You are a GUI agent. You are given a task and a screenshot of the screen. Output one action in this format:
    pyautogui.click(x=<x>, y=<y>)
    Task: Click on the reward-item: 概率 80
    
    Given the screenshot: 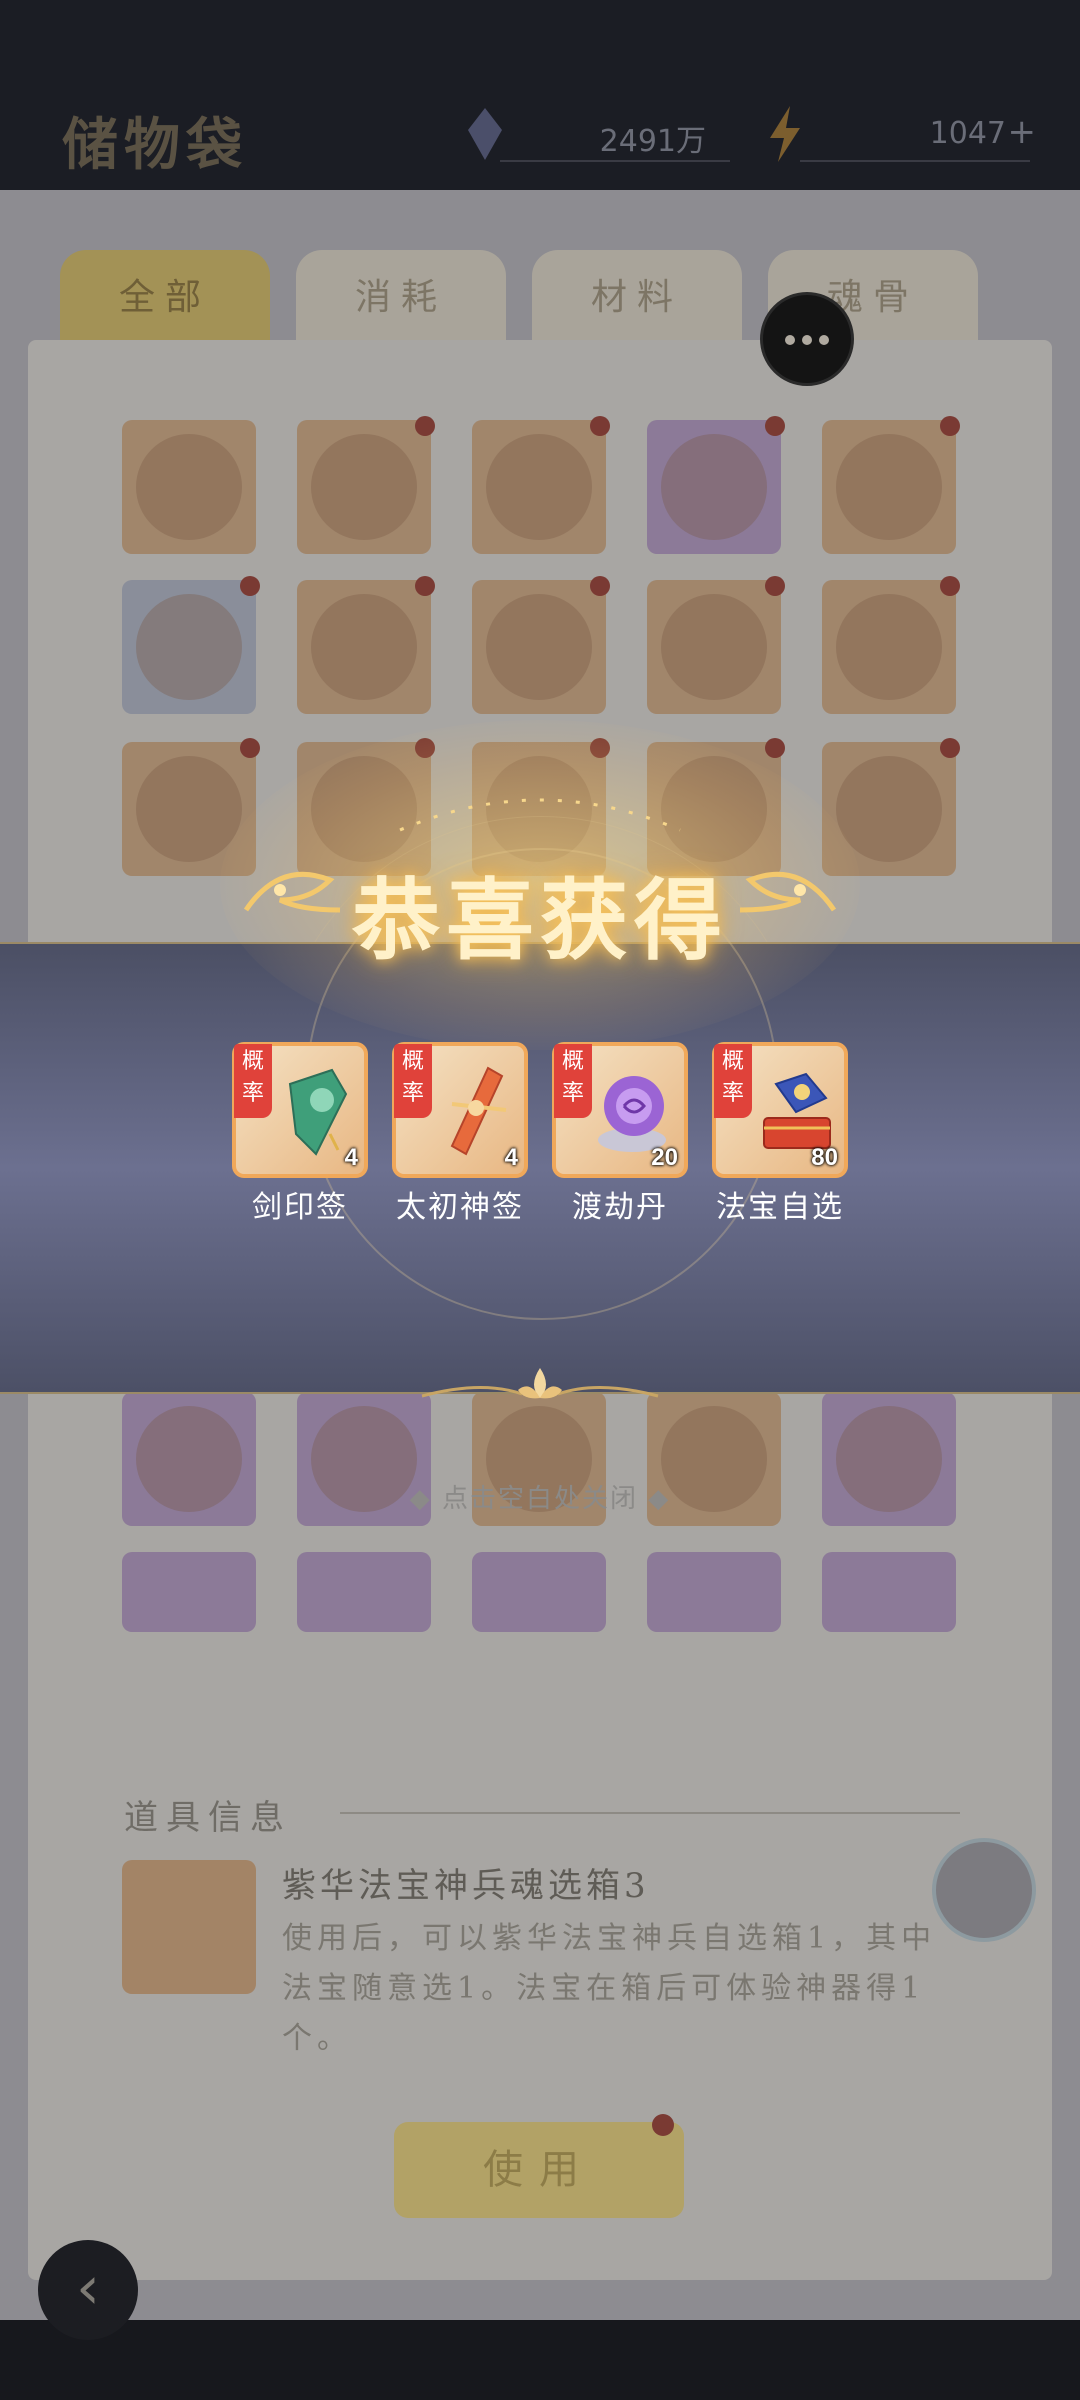 What is the action you would take?
    pyautogui.click(x=780, y=1110)
    